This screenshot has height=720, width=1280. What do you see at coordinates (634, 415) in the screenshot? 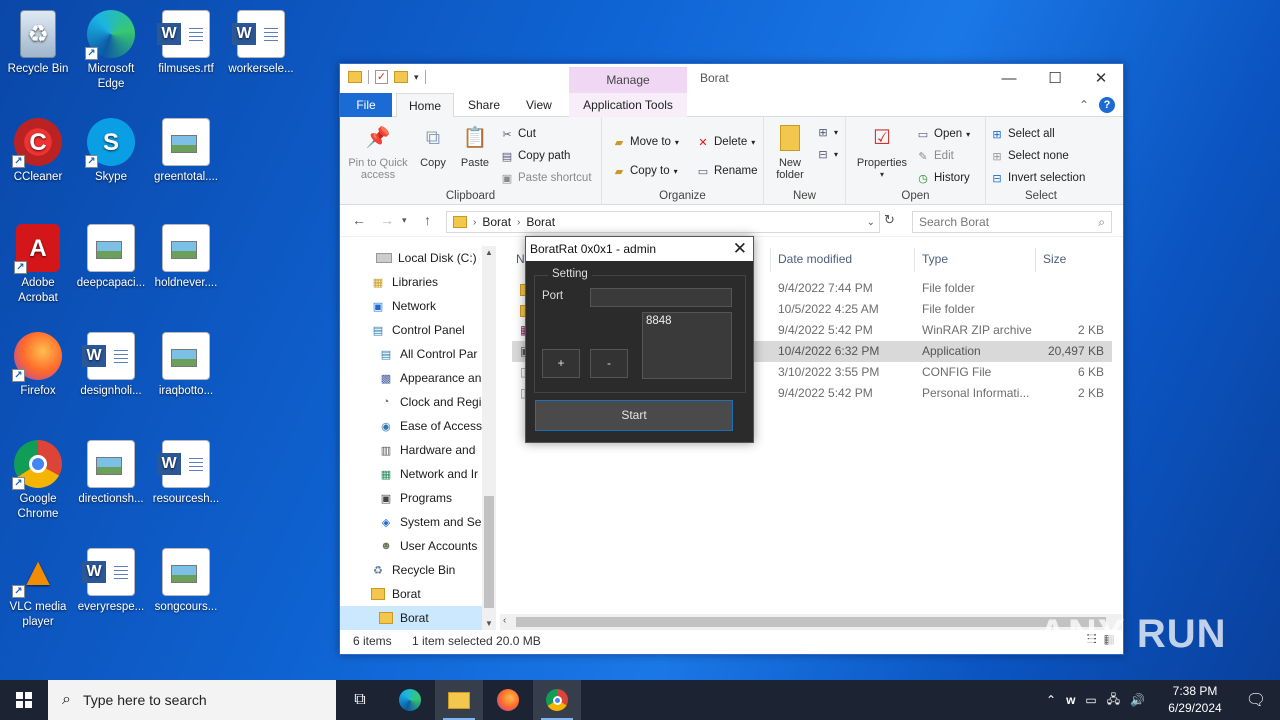
I see `start-button: Start` at bounding box center [634, 415].